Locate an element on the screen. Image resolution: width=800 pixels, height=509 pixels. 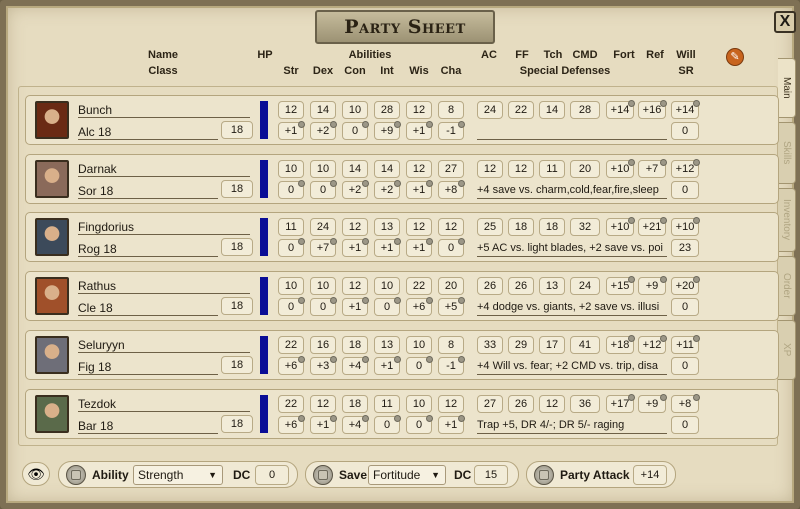
ability-dc-field: 0 is located at coordinates (272, 475).